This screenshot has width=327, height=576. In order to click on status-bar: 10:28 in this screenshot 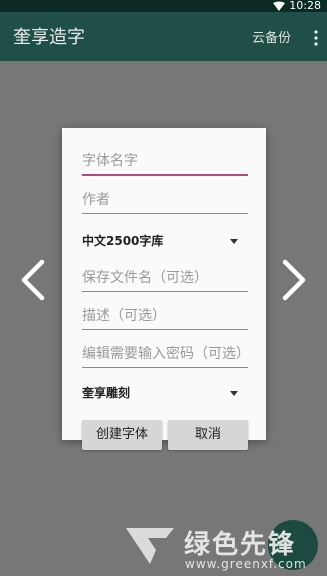, I will do `click(163, 6)`.